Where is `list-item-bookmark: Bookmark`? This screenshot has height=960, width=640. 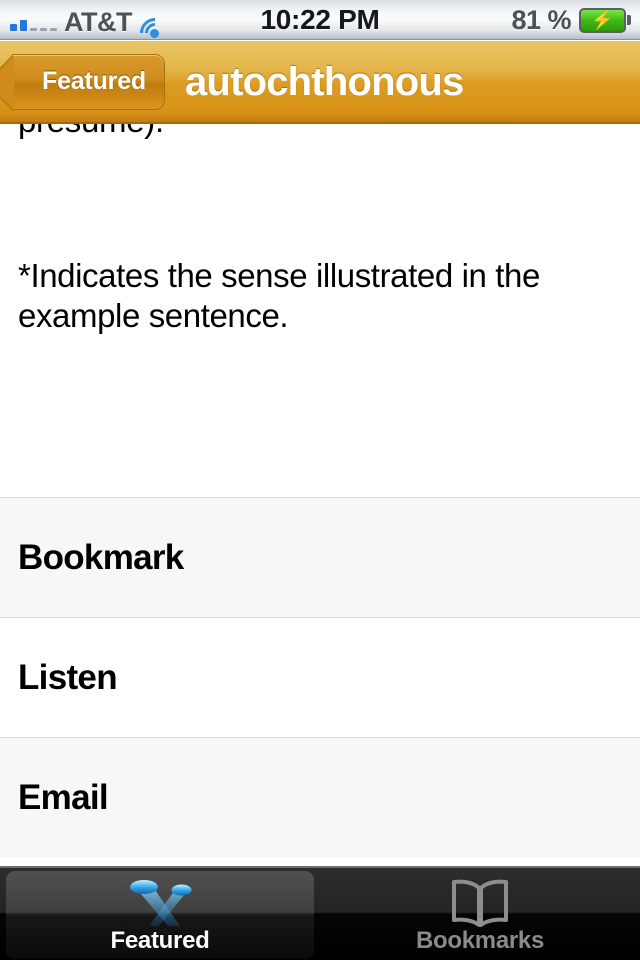
list-item-bookmark: Bookmark is located at coordinates (320, 557).